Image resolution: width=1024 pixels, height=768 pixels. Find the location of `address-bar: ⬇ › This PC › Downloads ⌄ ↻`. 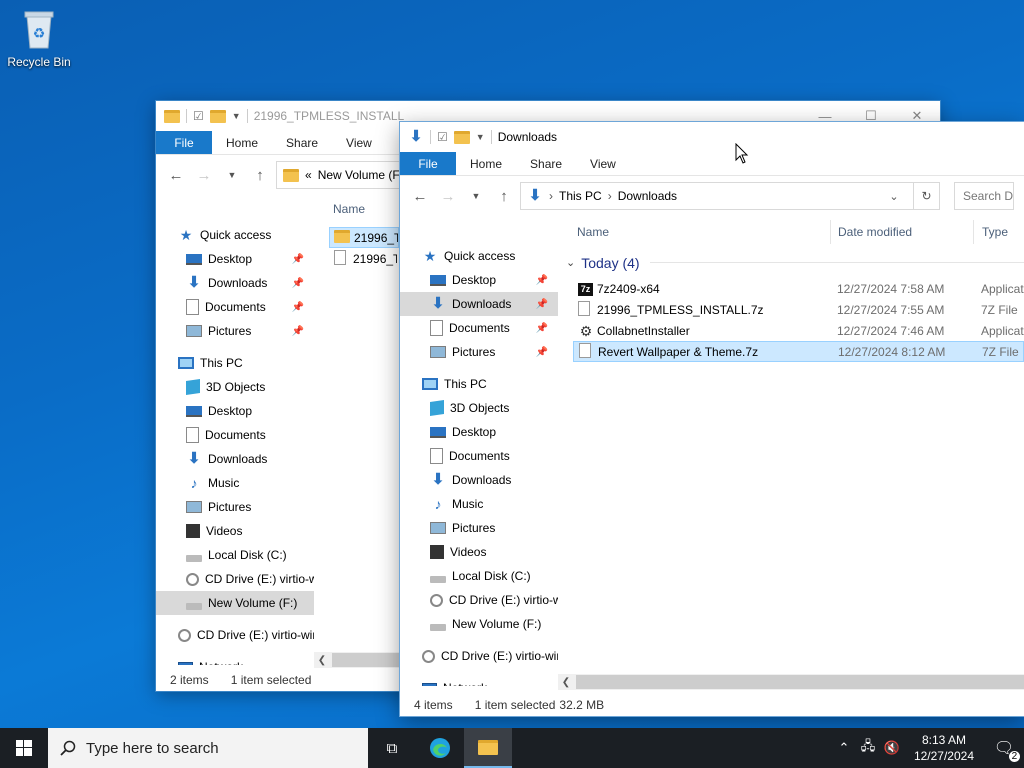

address-bar: ⬇ › This PC › Downloads ⌄ ↻ is located at coordinates (730, 196).